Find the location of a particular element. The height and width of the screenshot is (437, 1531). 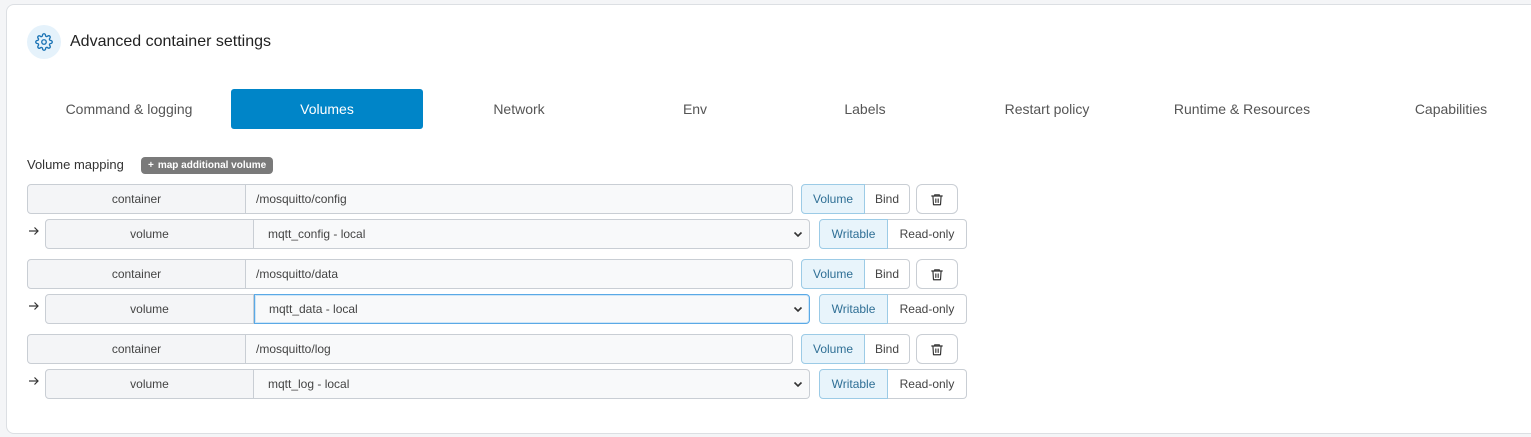

volume-select-row: volume mqtt_log - local is located at coordinates (427, 384).